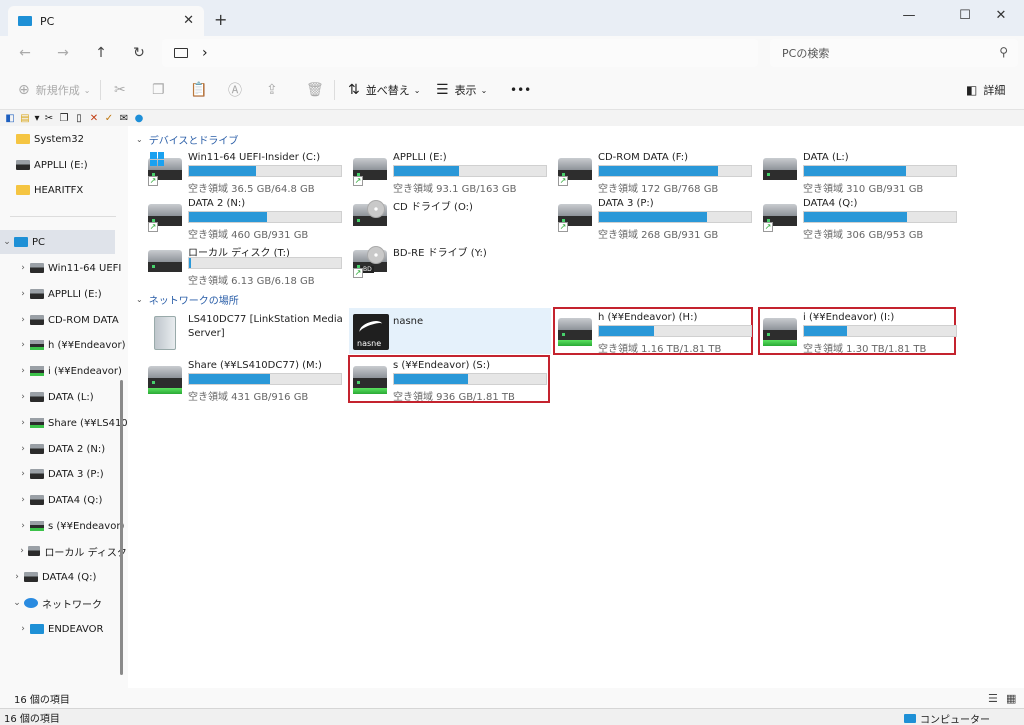 This screenshot has height=725, width=1024. Describe the element at coordinates (54, 90) in the screenshot. I see `new-button: ⊕ 新規作成 ⌄` at that location.